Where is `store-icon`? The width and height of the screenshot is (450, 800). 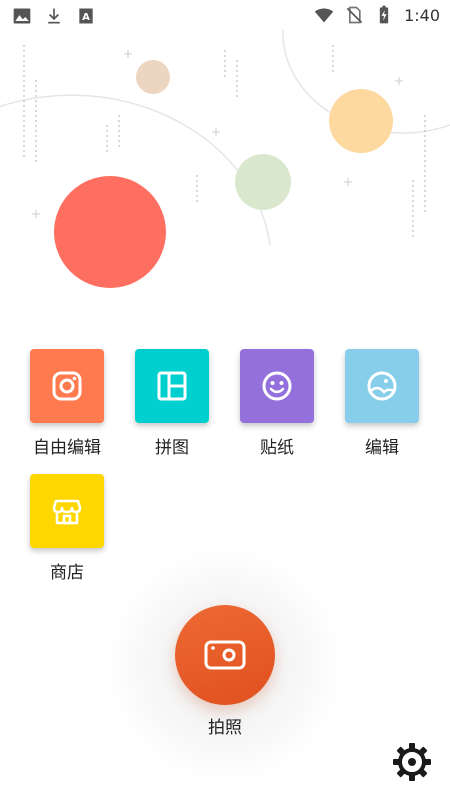
store-icon is located at coordinates (67, 512).